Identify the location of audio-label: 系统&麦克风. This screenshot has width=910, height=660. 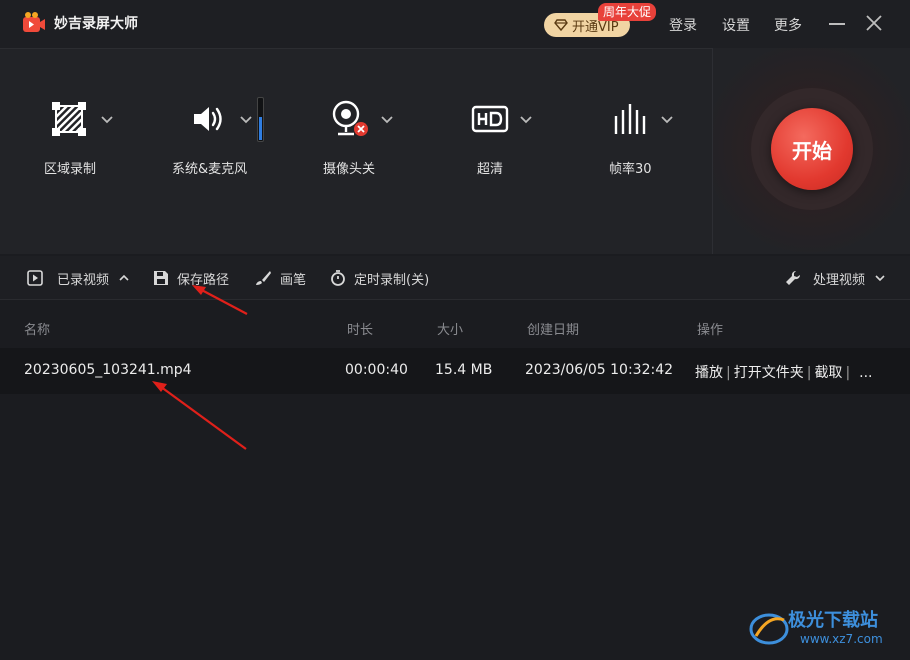
(210, 169).